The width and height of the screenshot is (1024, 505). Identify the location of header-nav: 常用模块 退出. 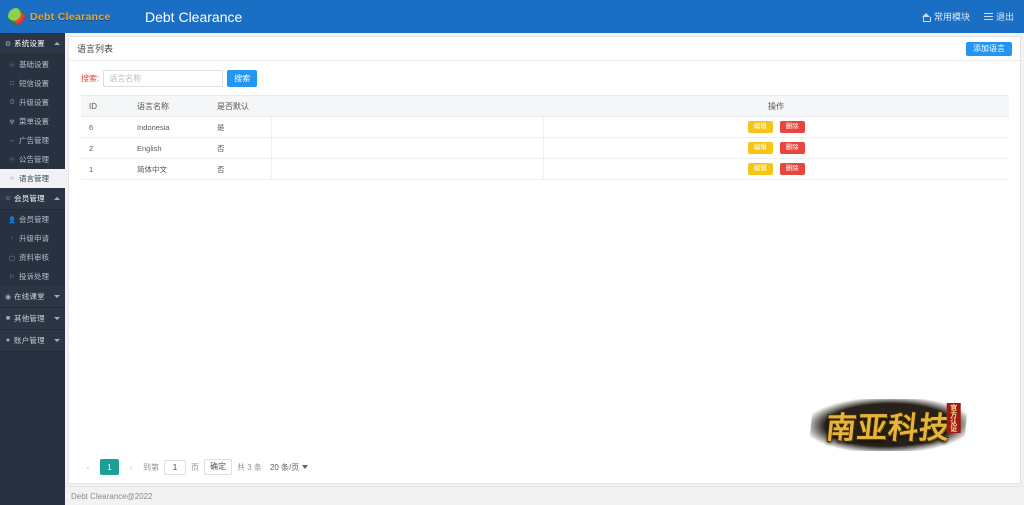
(972, 16).